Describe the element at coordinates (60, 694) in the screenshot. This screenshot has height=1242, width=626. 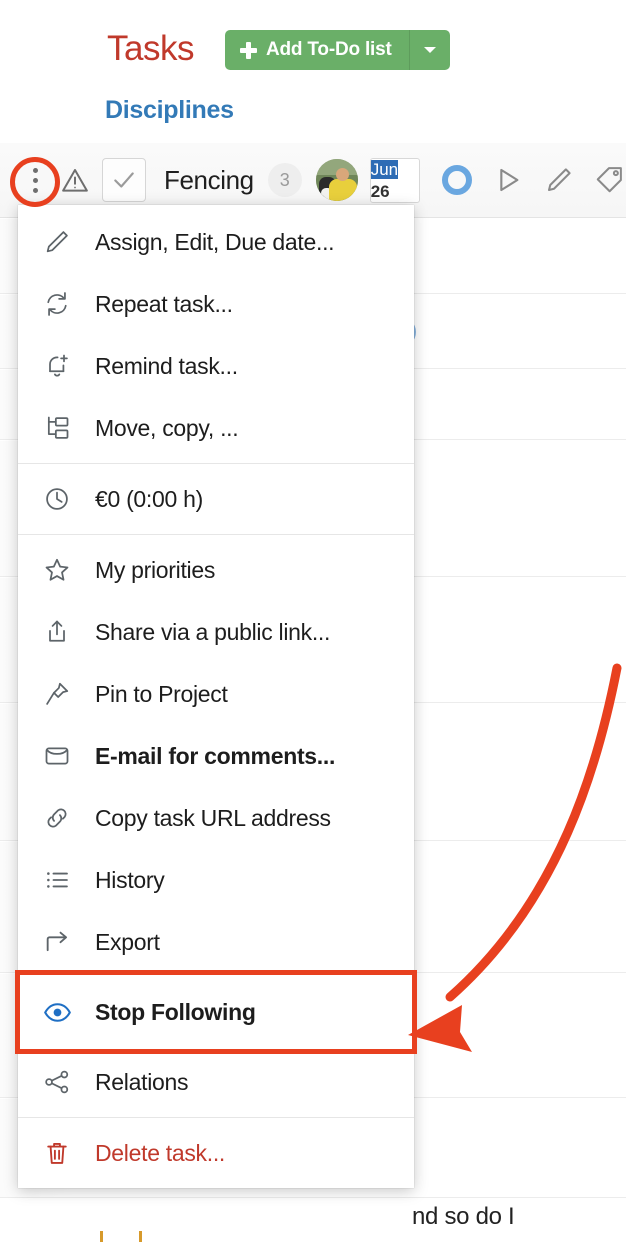
I see `pin-icon` at that location.